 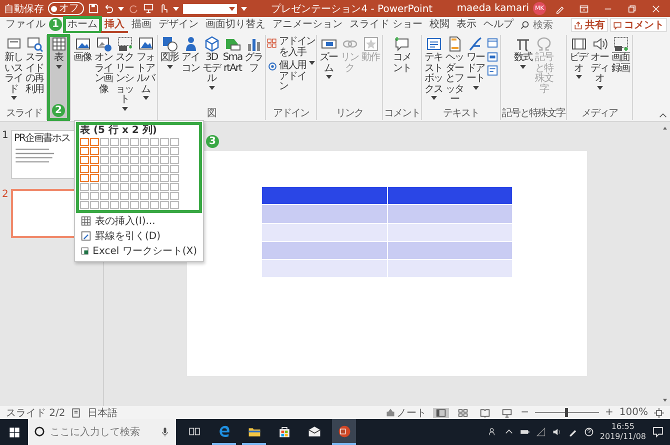 I want to click on ribbon-tab: アニメーション, so click(x=307, y=25).